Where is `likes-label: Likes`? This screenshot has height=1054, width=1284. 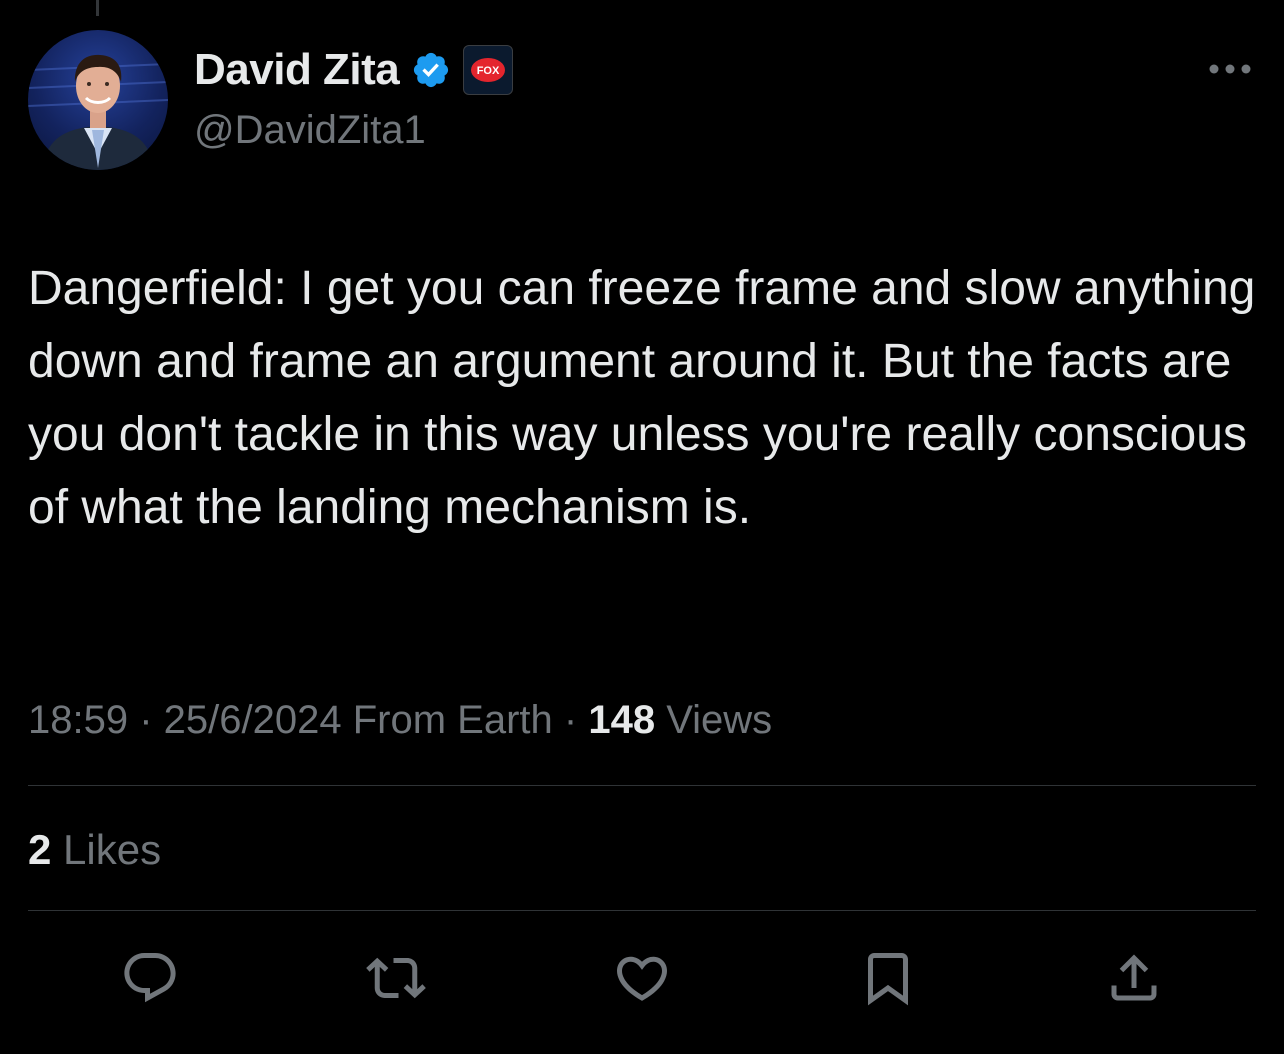 likes-label: Likes is located at coordinates (112, 849).